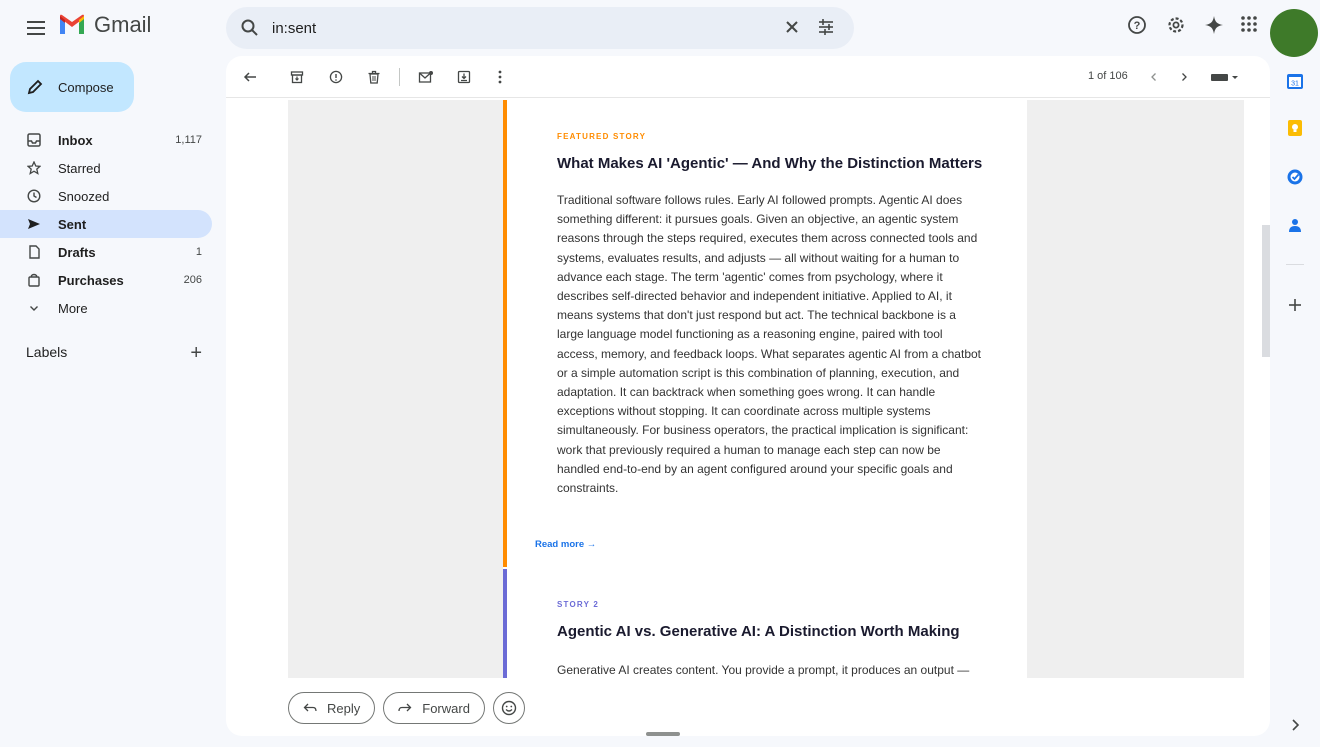 The image size is (1320, 747). What do you see at coordinates (34, 168) in the screenshot?
I see `star-icon` at bounding box center [34, 168].